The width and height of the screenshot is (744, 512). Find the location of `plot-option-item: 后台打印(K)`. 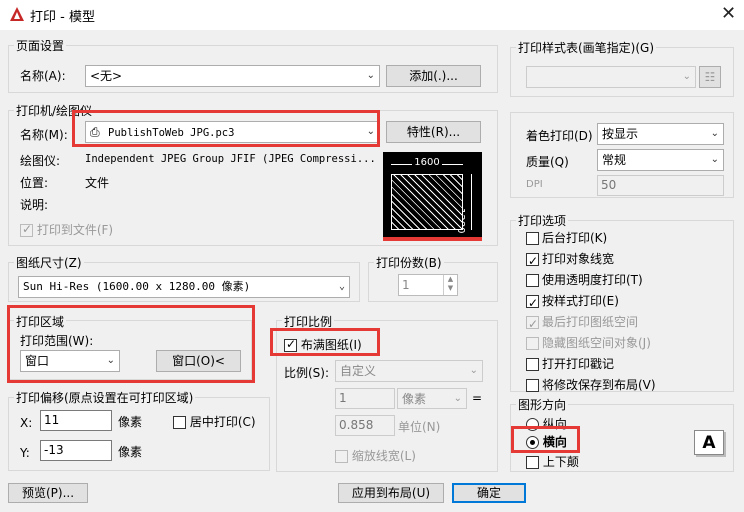

plot-option-item: 后台打印(K) is located at coordinates (628, 238).